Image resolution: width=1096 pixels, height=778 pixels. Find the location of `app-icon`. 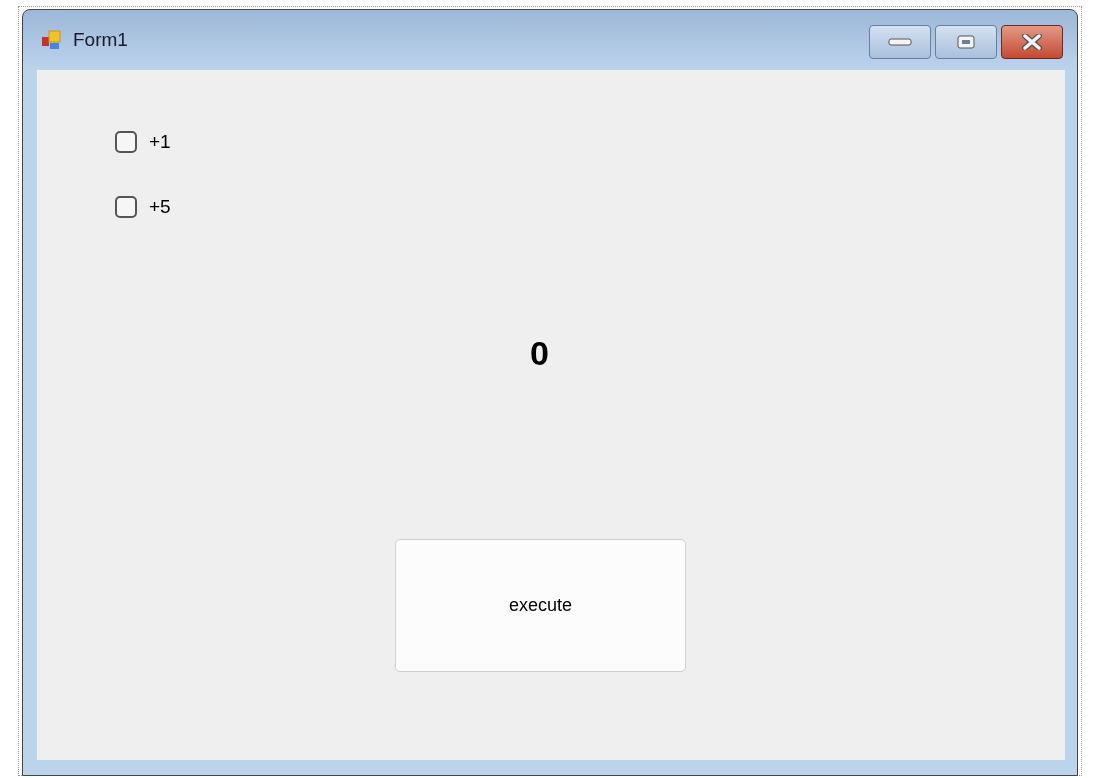

app-icon is located at coordinates (52, 40).